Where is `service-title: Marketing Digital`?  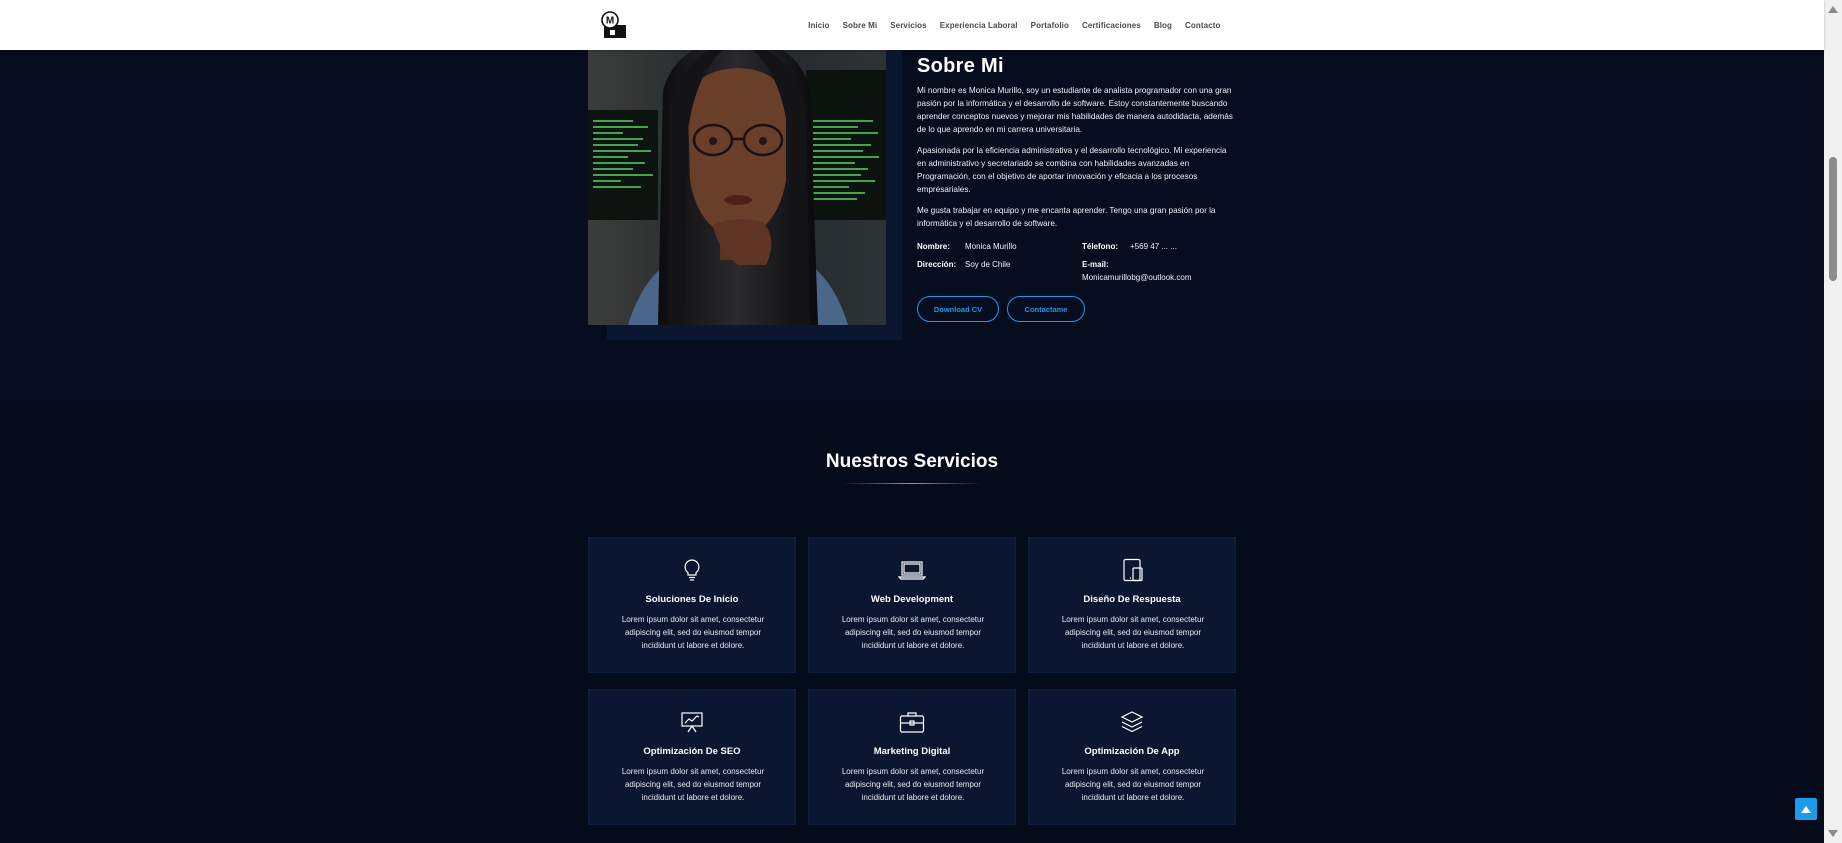
service-title: Marketing Digital is located at coordinates (912, 751).